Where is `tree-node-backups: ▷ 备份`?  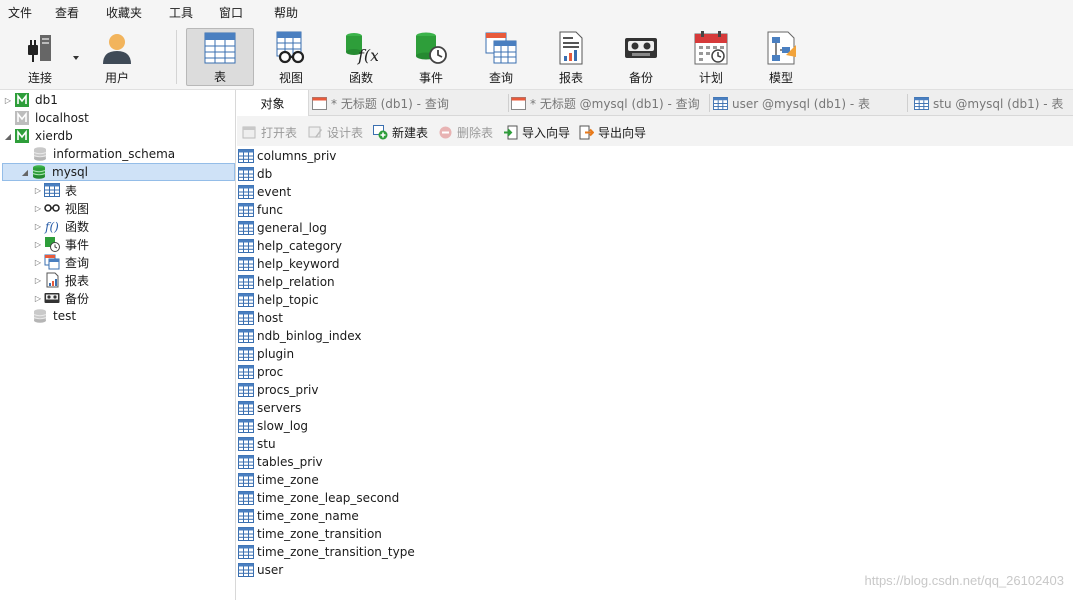 tree-node-backups: ▷ 备份 is located at coordinates (60, 298).